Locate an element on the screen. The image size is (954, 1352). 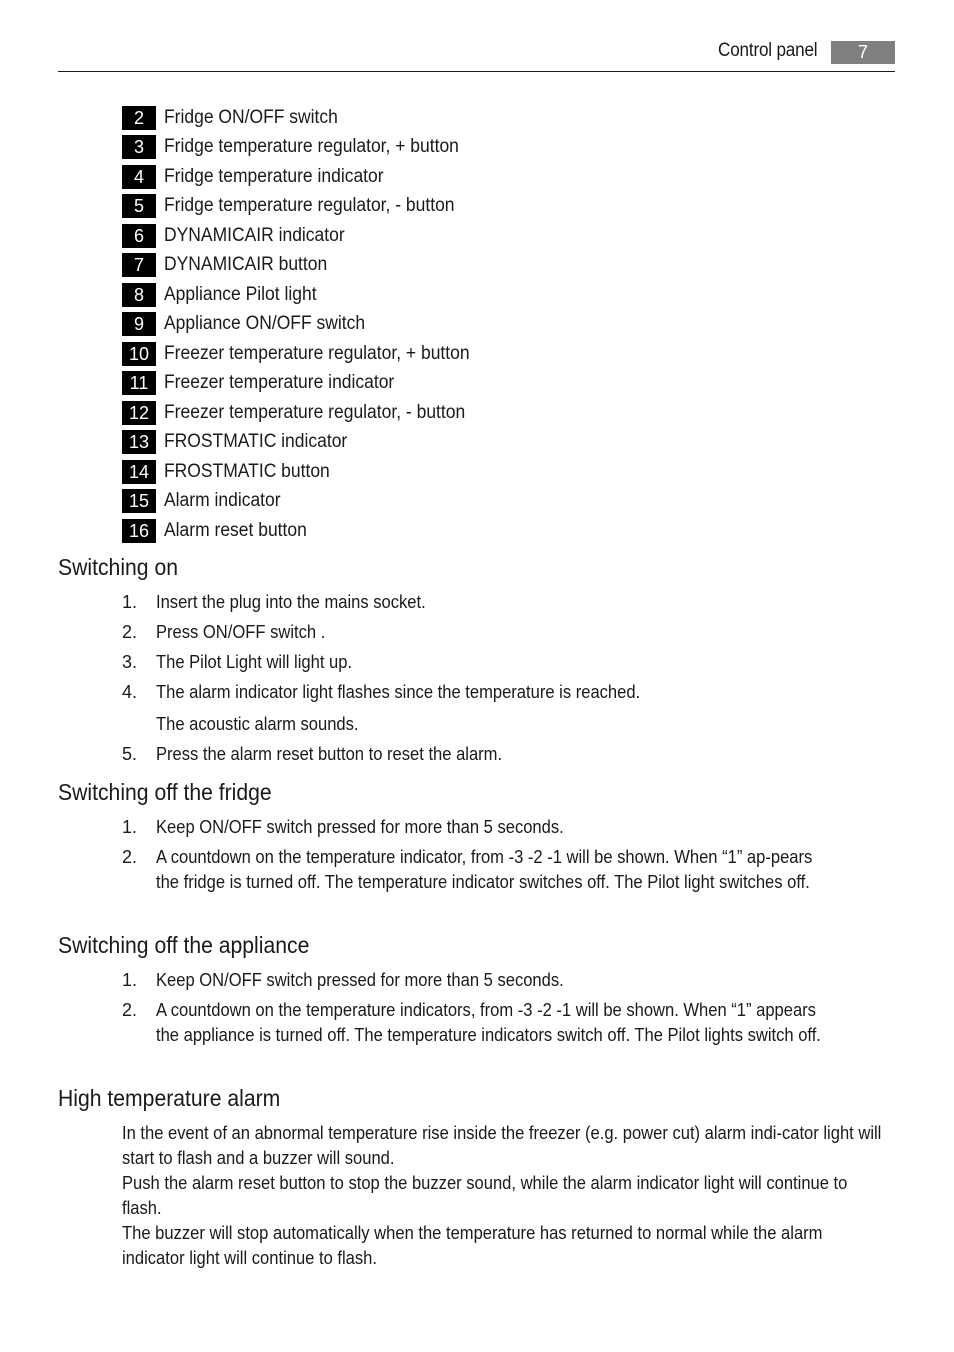
legend-item: 9 Appliance ON/OFF switch is located at coordinates (309, 325).